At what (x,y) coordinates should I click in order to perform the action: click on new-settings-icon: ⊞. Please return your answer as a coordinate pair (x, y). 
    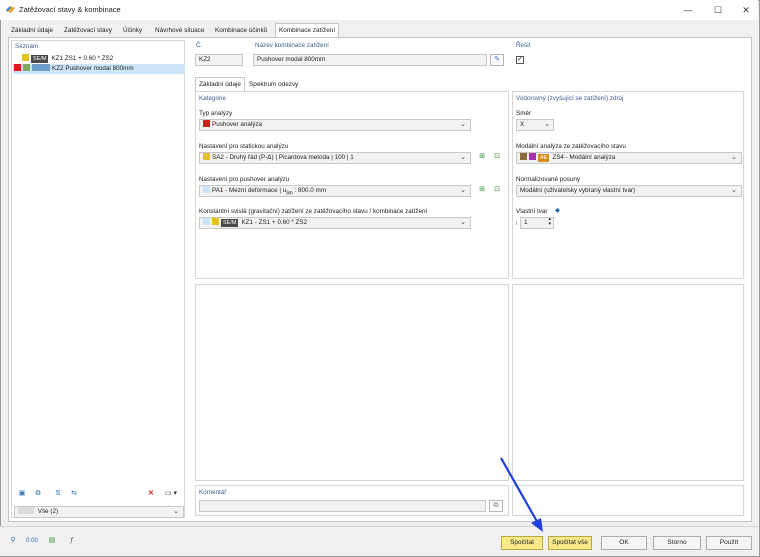
    Looking at the image, I should click on (482, 158).